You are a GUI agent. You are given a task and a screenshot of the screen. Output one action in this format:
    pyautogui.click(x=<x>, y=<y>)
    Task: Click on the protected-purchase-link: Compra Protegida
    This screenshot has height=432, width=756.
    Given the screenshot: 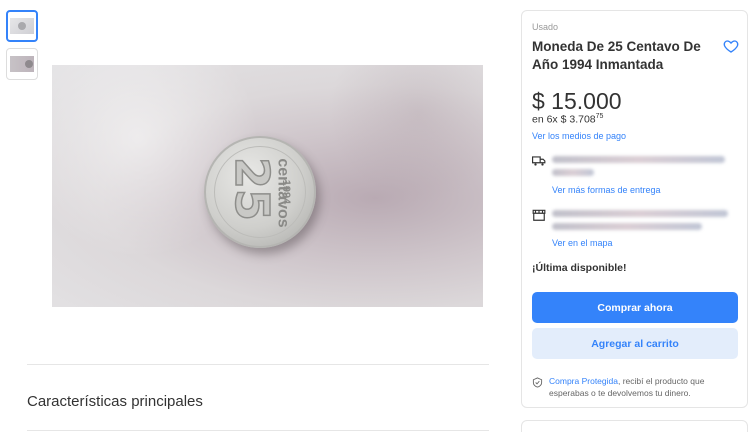 What is the action you would take?
    pyautogui.click(x=583, y=381)
    